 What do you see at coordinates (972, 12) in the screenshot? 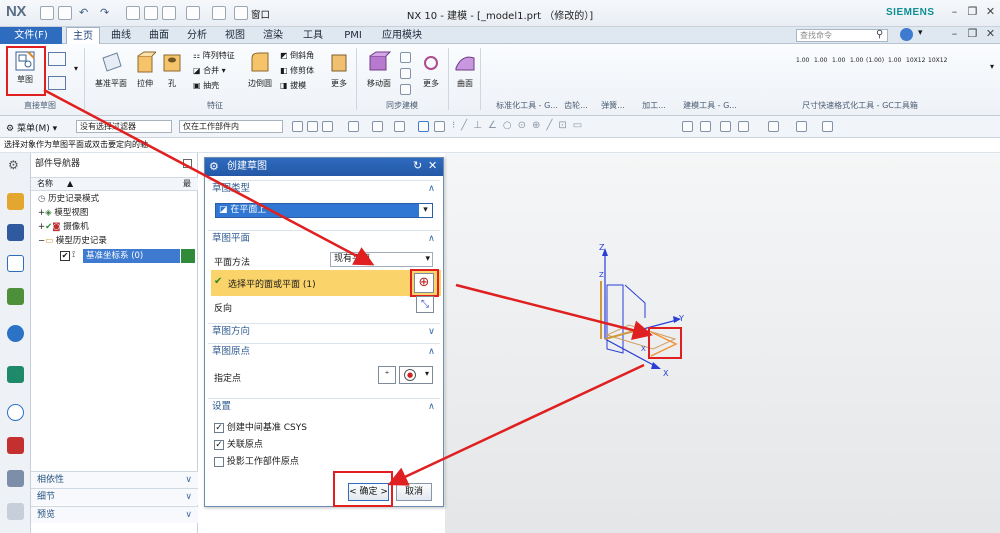
I see `restore-button: ❐` at bounding box center [972, 12].